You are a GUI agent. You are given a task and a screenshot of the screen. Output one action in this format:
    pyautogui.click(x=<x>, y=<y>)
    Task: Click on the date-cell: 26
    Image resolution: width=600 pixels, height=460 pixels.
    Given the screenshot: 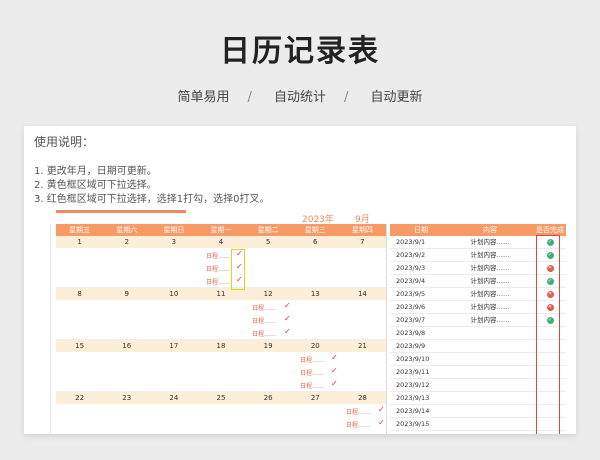 What is the action you would take?
    pyautogui.click(x=268, y=398)
    